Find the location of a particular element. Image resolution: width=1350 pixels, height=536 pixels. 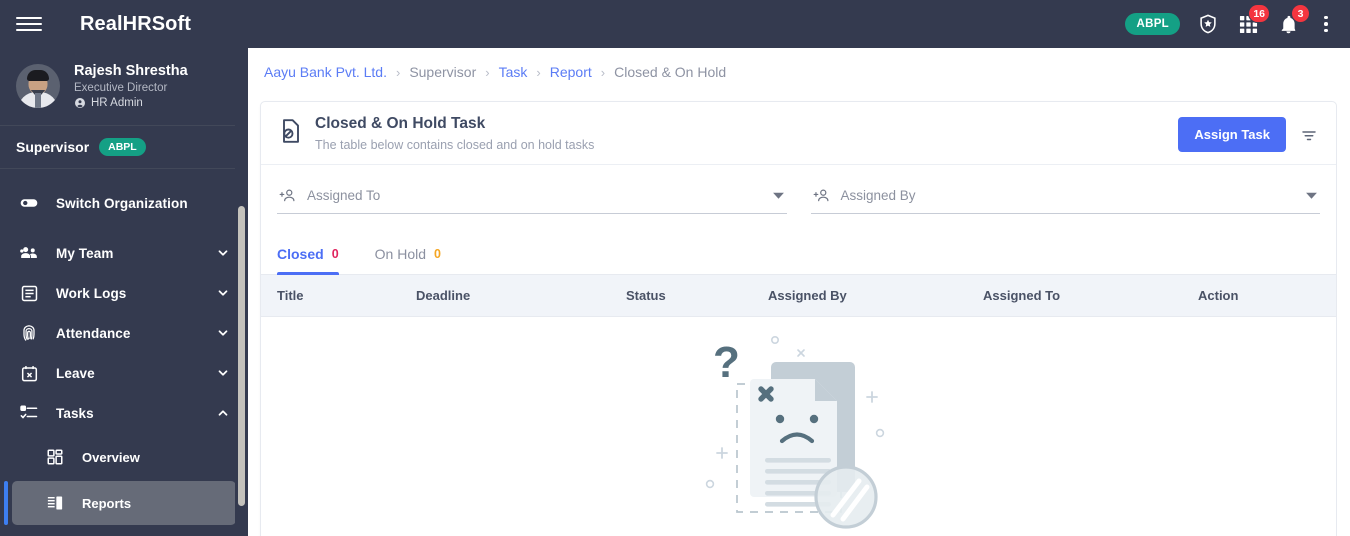

sidebar-item-attendance: Attendance is located at coordinates (124, 333).